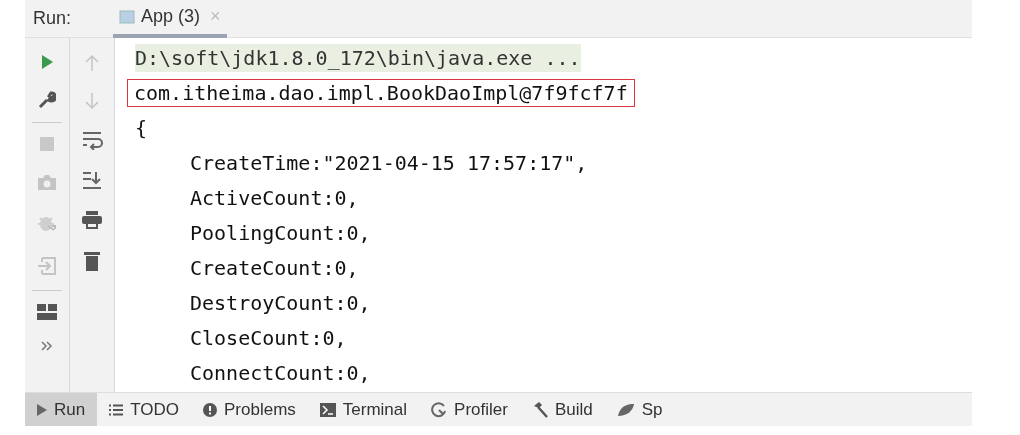 Image resolution: width=1020 pixels, height=435 pixels. Describe the element at coordinates (639, 409) in the screenshot. I see `tool-window-tab: Sp` at that location.